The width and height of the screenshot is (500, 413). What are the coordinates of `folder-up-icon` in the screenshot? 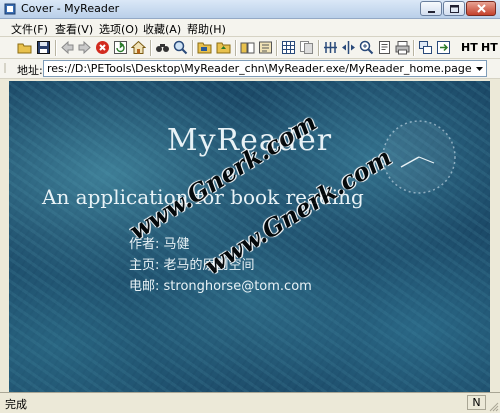 It's located at (223, 47).